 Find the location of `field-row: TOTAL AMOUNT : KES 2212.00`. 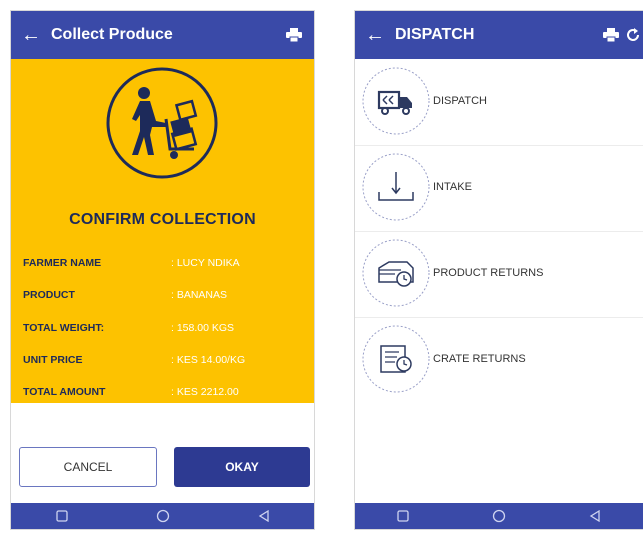

field-row: TOTAL AMOUNT : KES 2212.00 is located at coordinates (168, 396).